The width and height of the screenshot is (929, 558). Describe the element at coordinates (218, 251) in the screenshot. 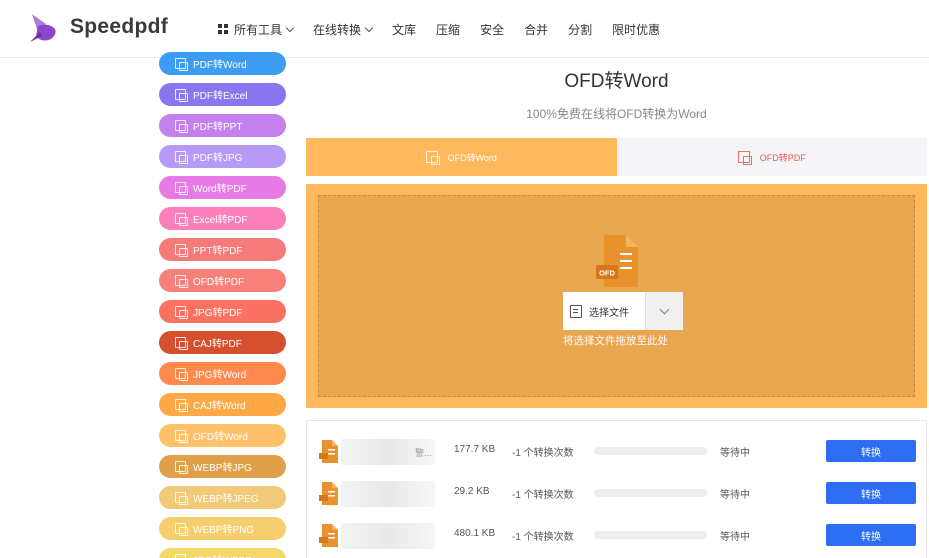

I see `sidebar-tool-label: PPT转PDF` at that location.